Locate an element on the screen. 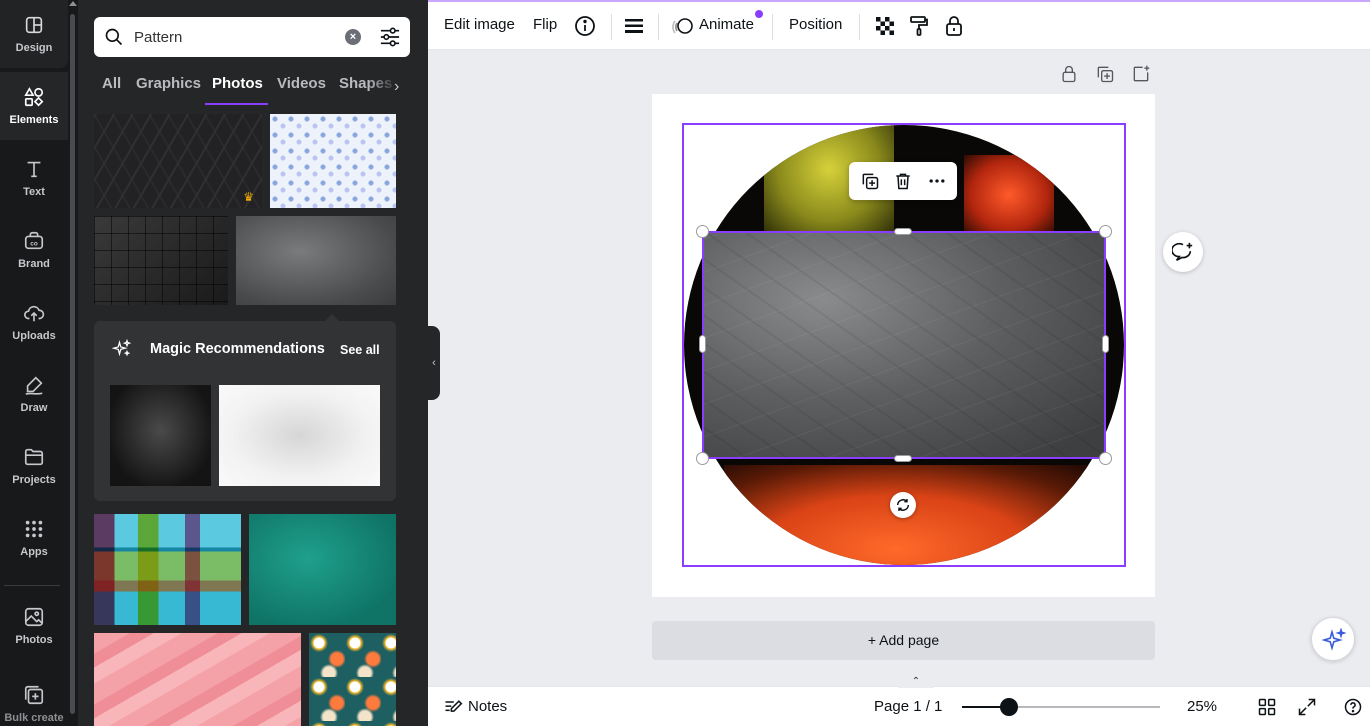  edit-image-button: Edit image is located at coordinates (479, 24).